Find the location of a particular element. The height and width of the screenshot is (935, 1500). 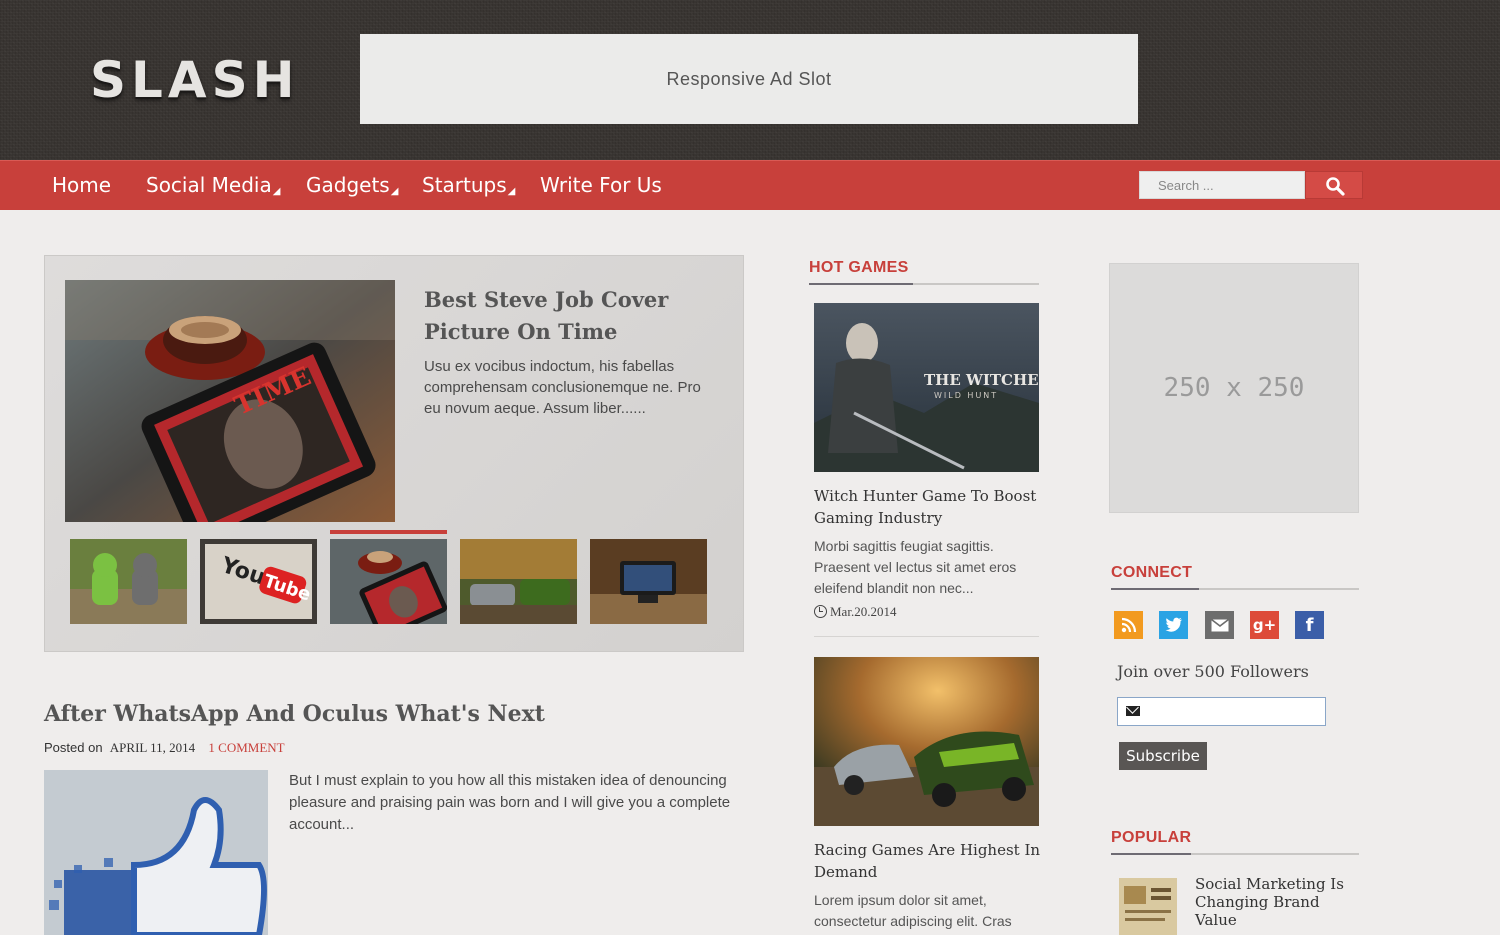

search-button is located at coordinates (1334, 185).